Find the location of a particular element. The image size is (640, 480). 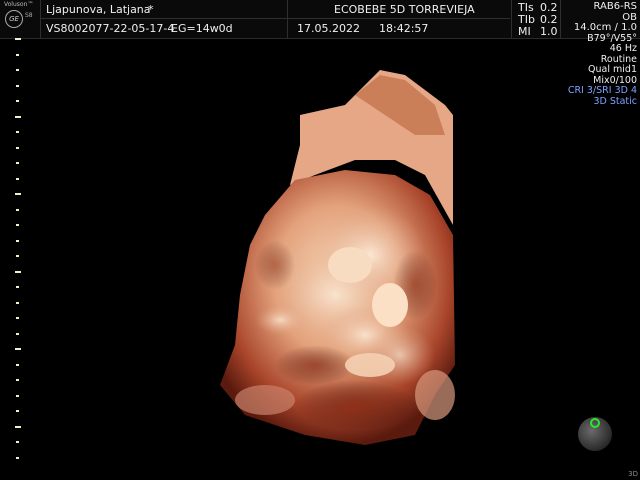

render-mode: 3D Static is located at coordinates (615, 101).